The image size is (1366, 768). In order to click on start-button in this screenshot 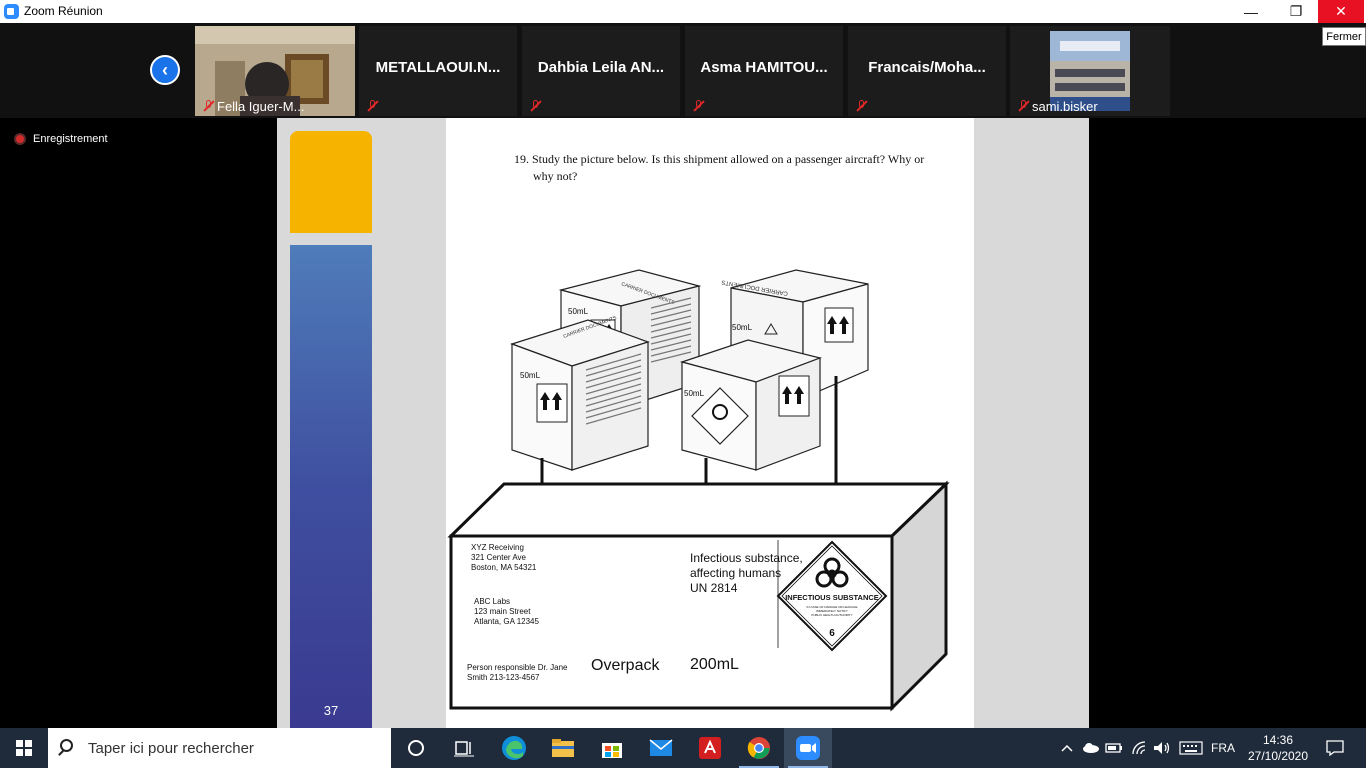, I will do `click(24, 748)`.